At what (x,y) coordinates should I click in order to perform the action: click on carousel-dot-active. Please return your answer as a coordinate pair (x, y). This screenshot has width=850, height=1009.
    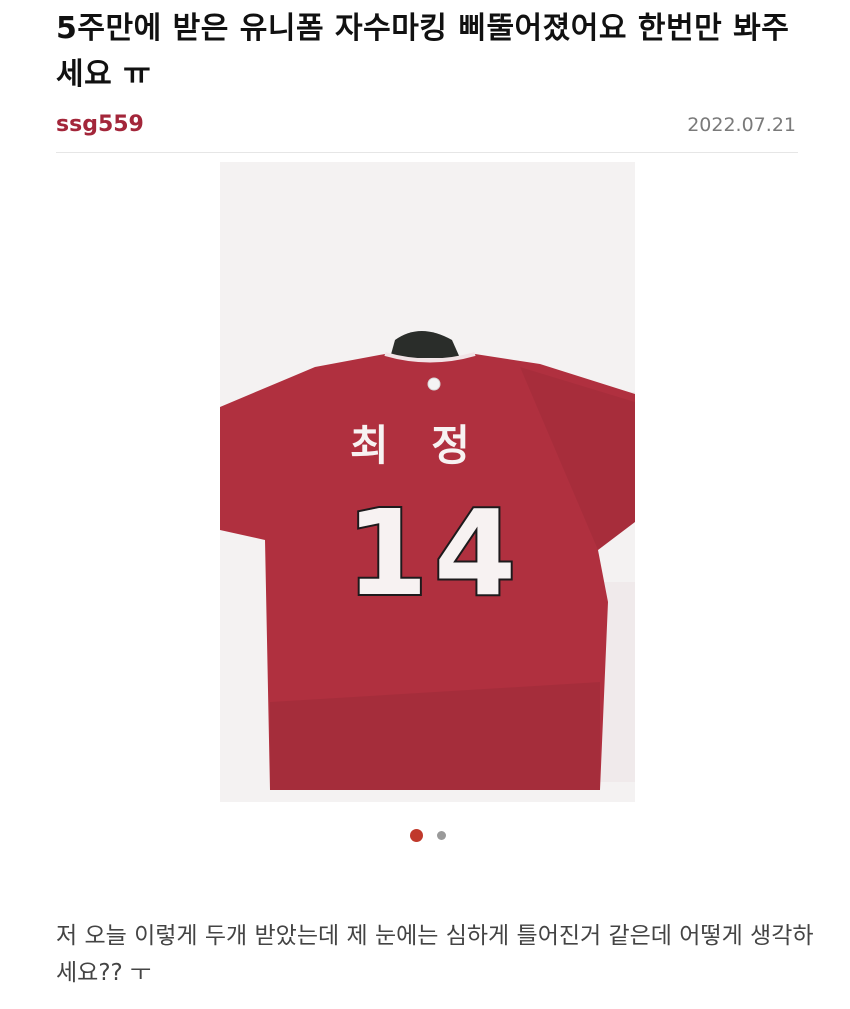
    Looking at the image, I should click on (416, 835).